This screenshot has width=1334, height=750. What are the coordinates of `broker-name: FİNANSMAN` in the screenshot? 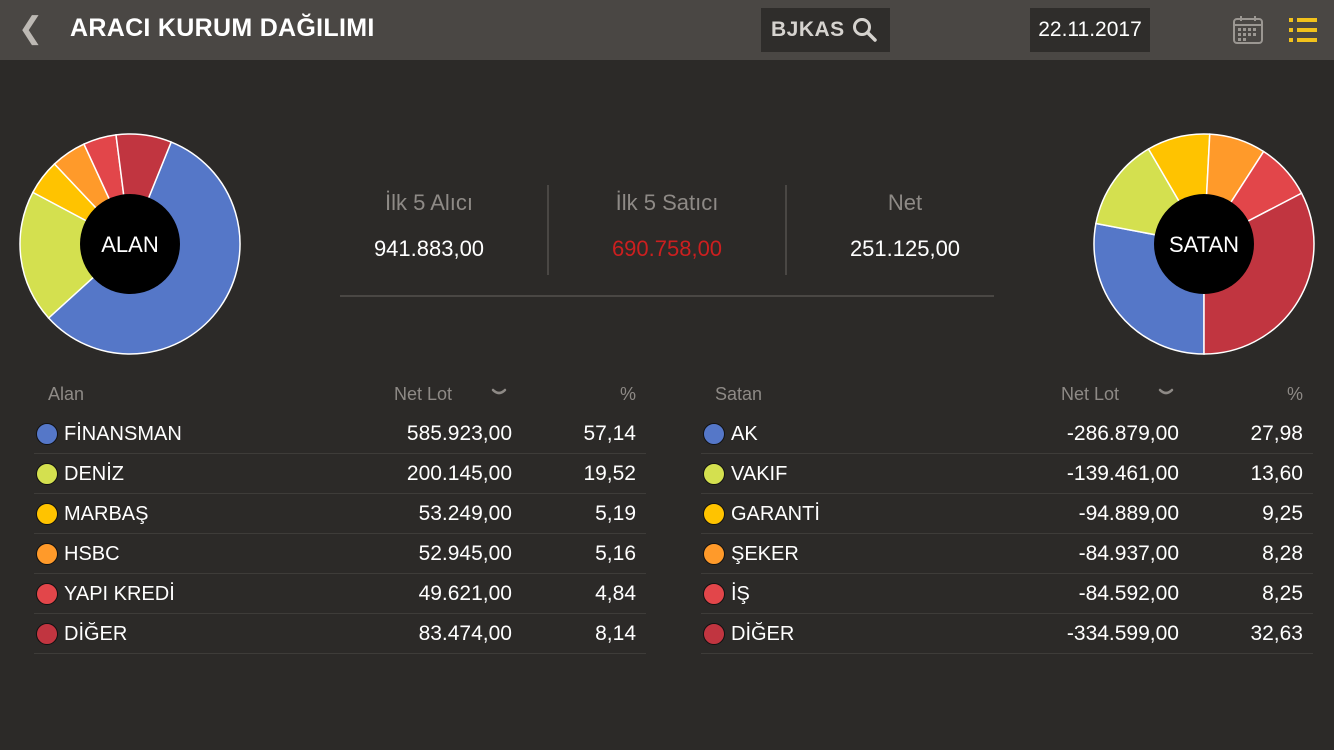 It's located at (123, 434).